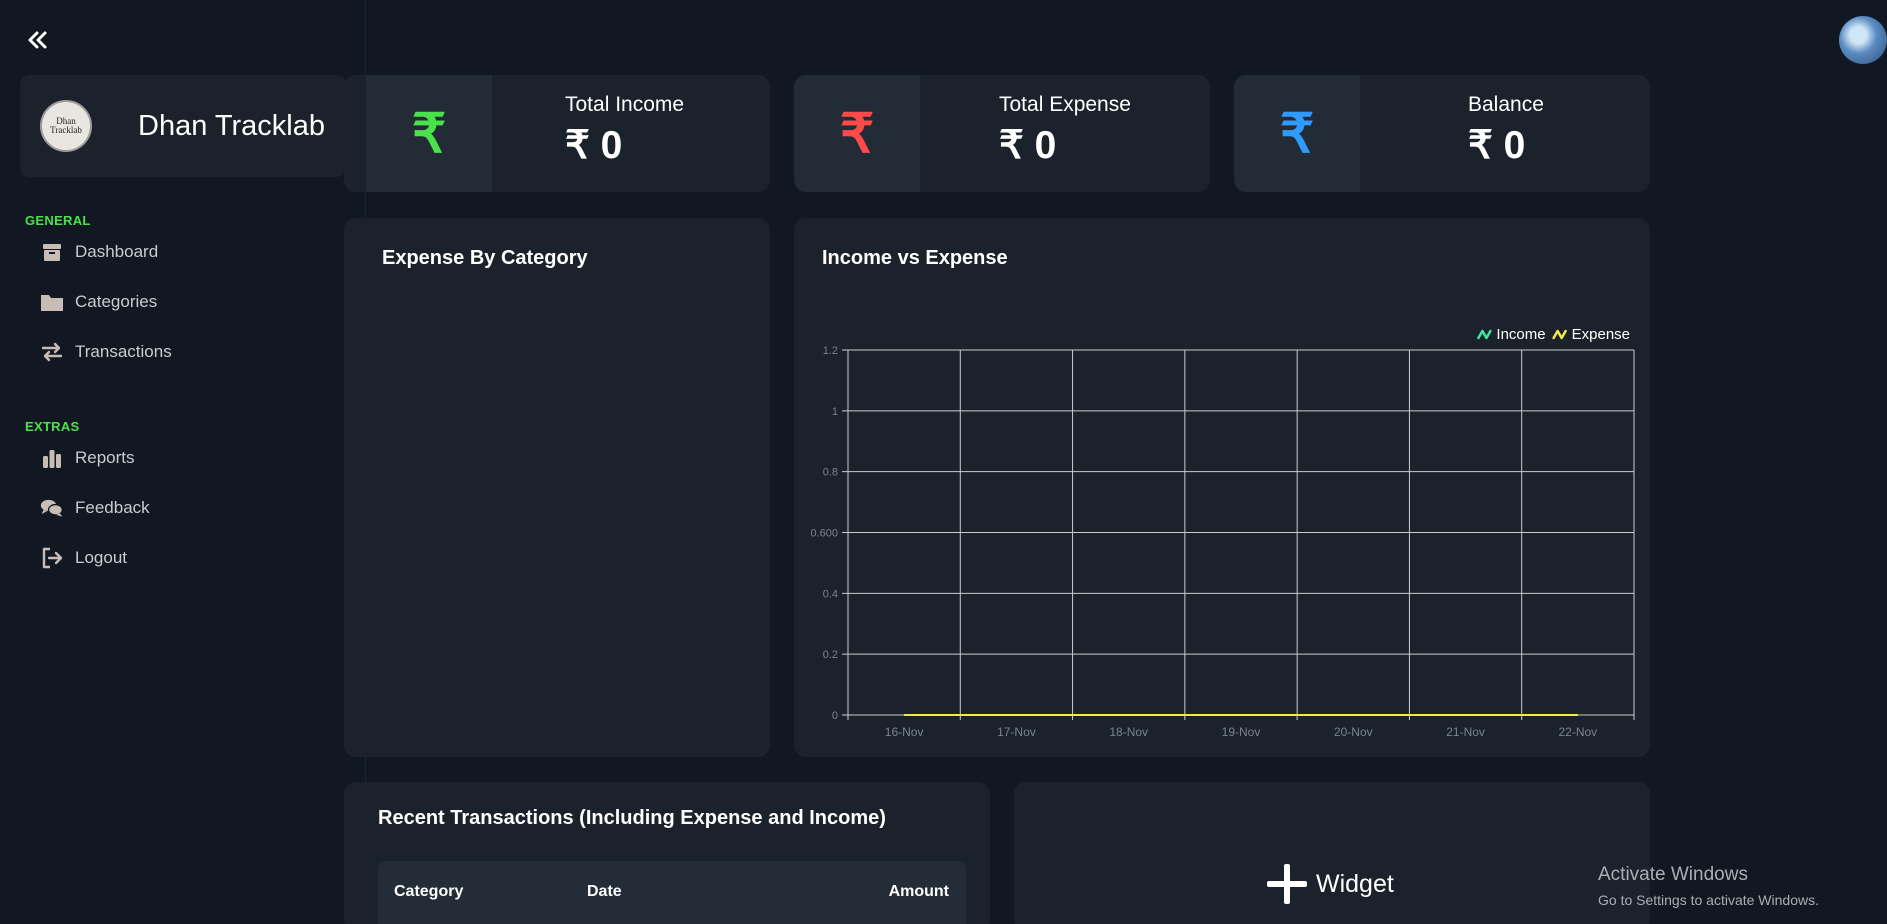 This screenshot has height=924, width=1887. Describe the element at coordinates (52, 252) in the screenshot. I see `box-icon` at that location.